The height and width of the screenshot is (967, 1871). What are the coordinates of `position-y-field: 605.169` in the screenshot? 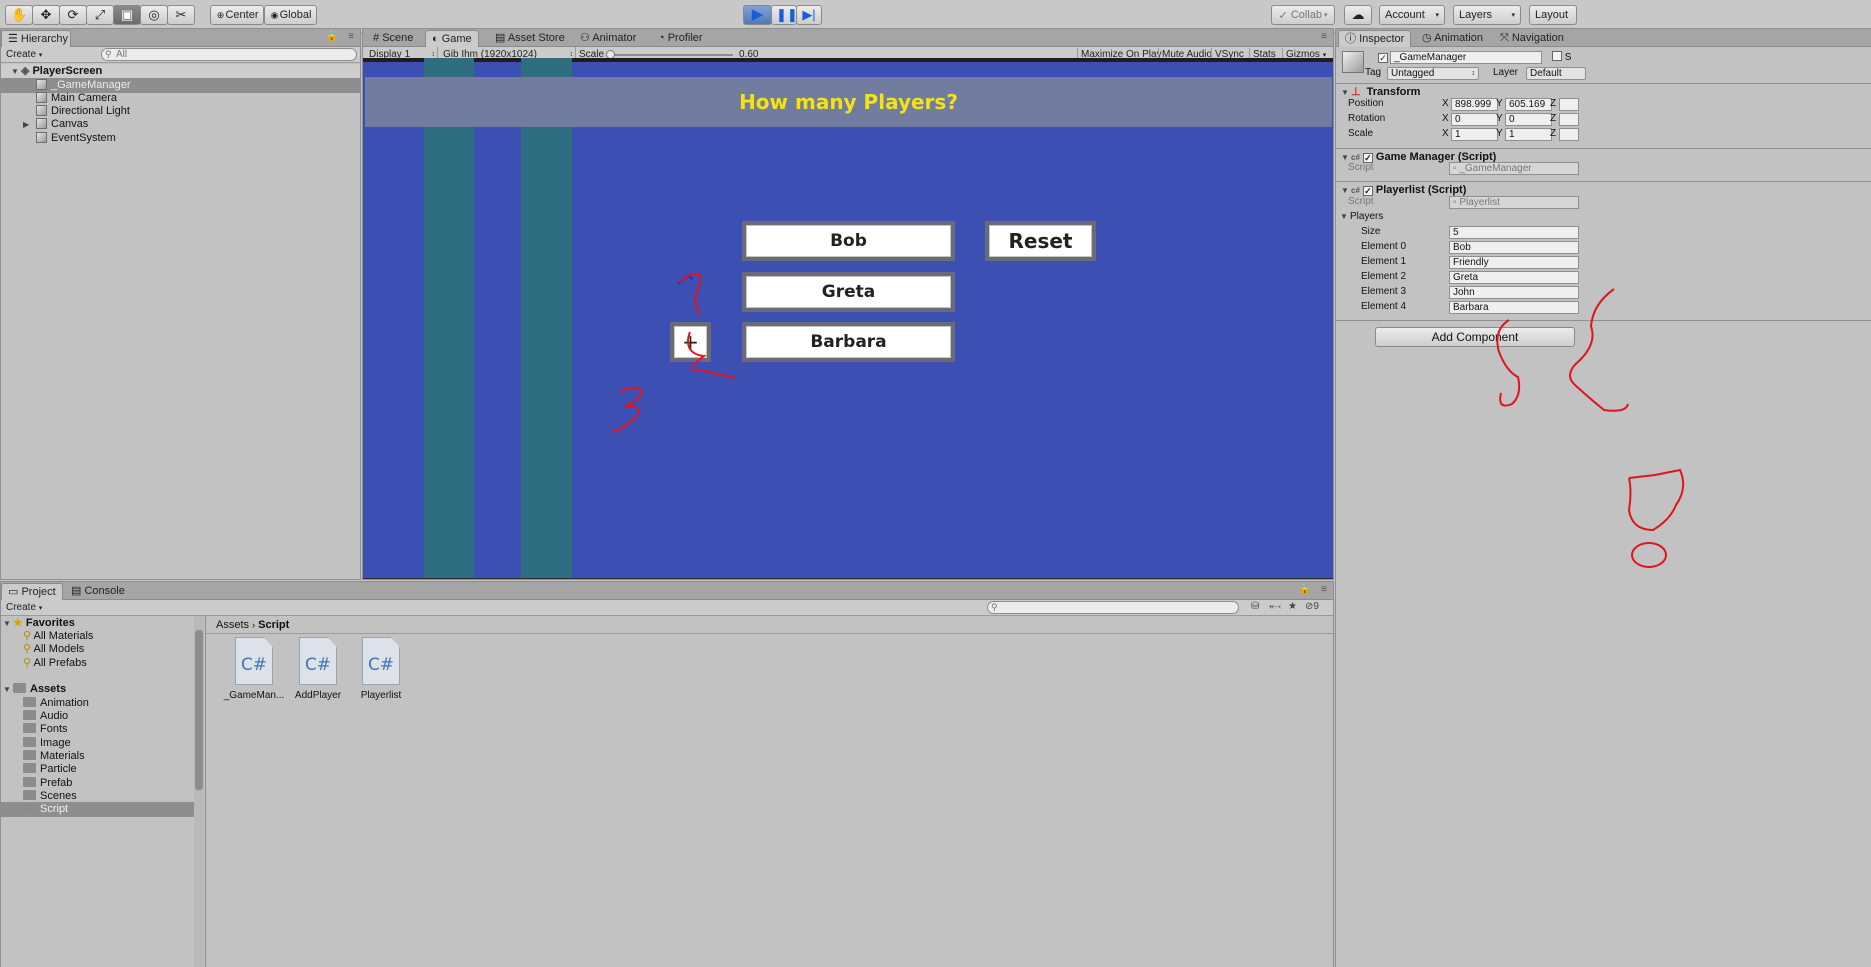 It's located at (1528, 104).